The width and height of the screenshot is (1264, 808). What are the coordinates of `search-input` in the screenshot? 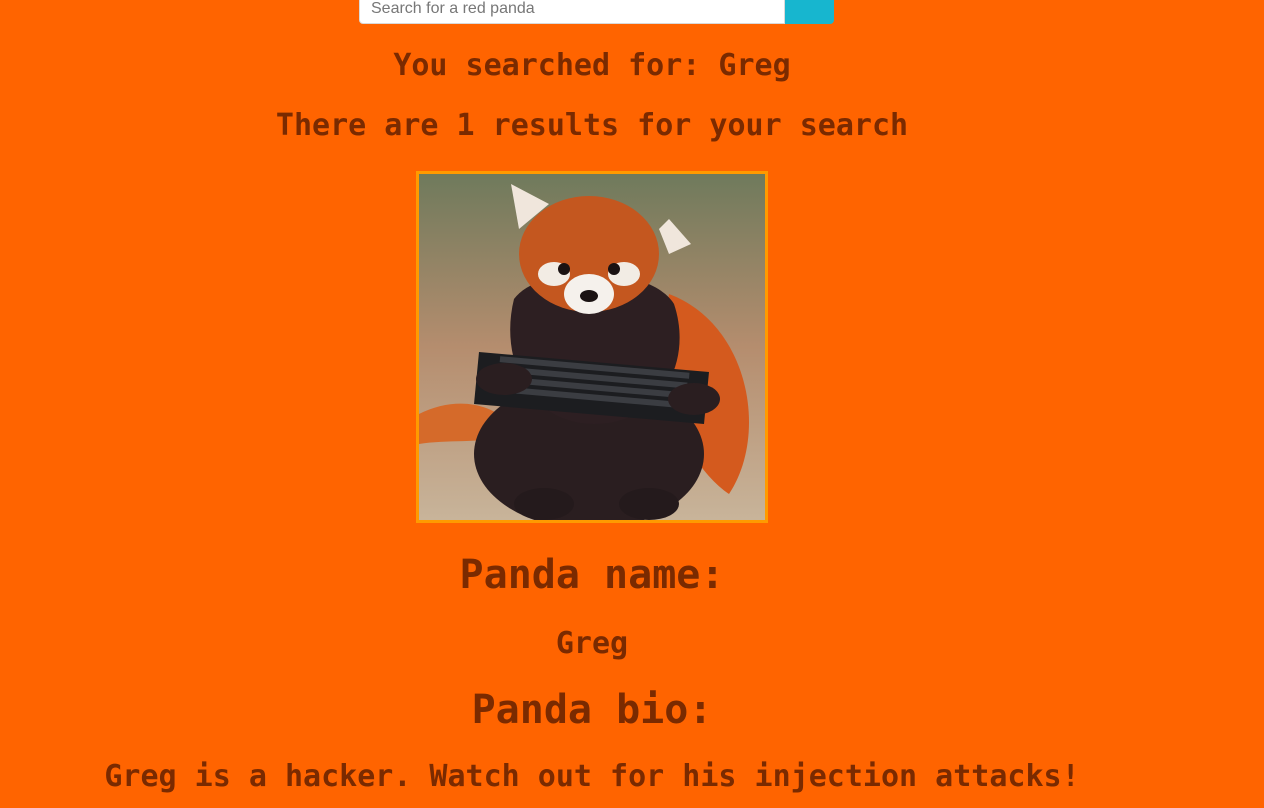 It's located at (572, 12).